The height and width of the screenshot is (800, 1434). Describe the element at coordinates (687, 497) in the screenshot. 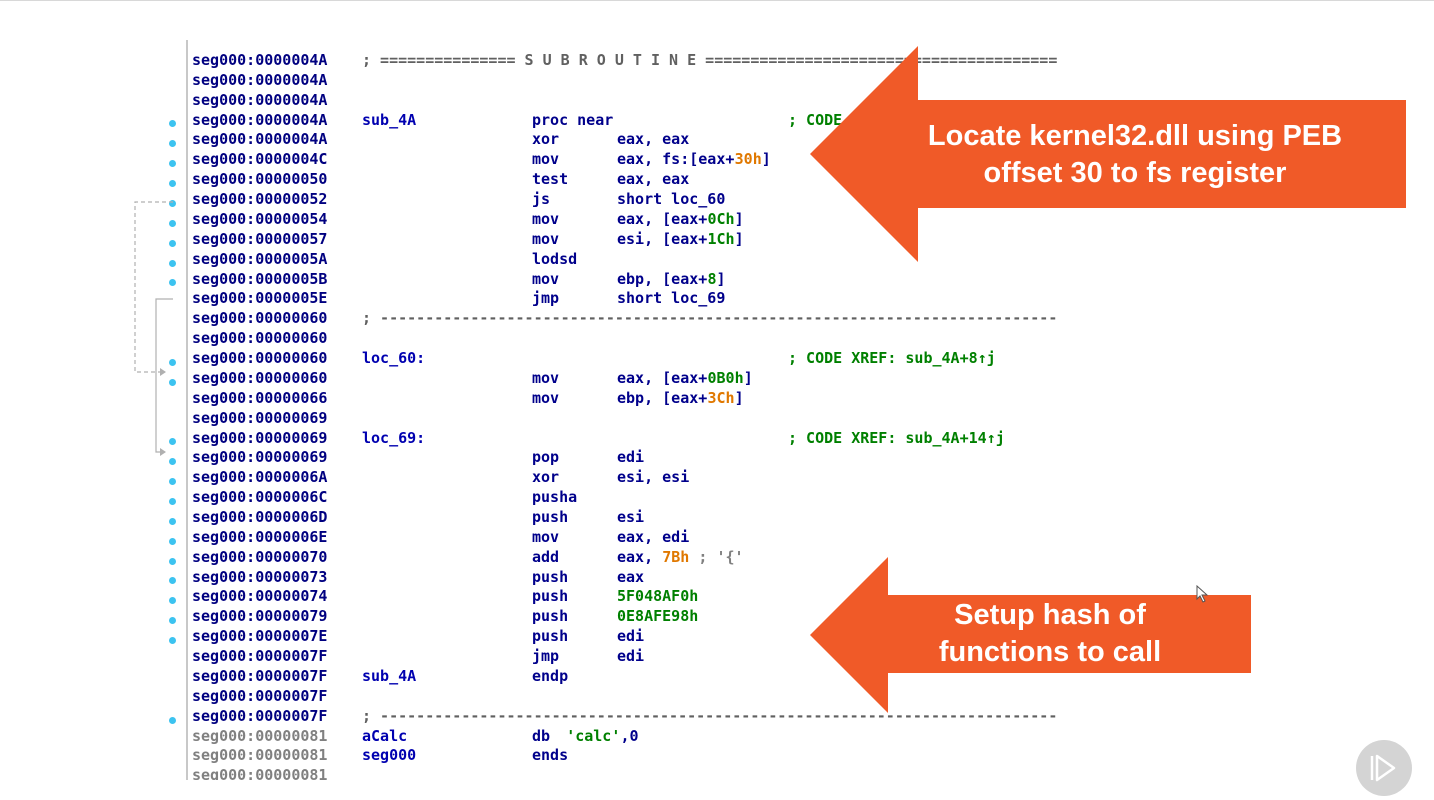

I see `listing-line: seg000:0000006C pusha` at that location.